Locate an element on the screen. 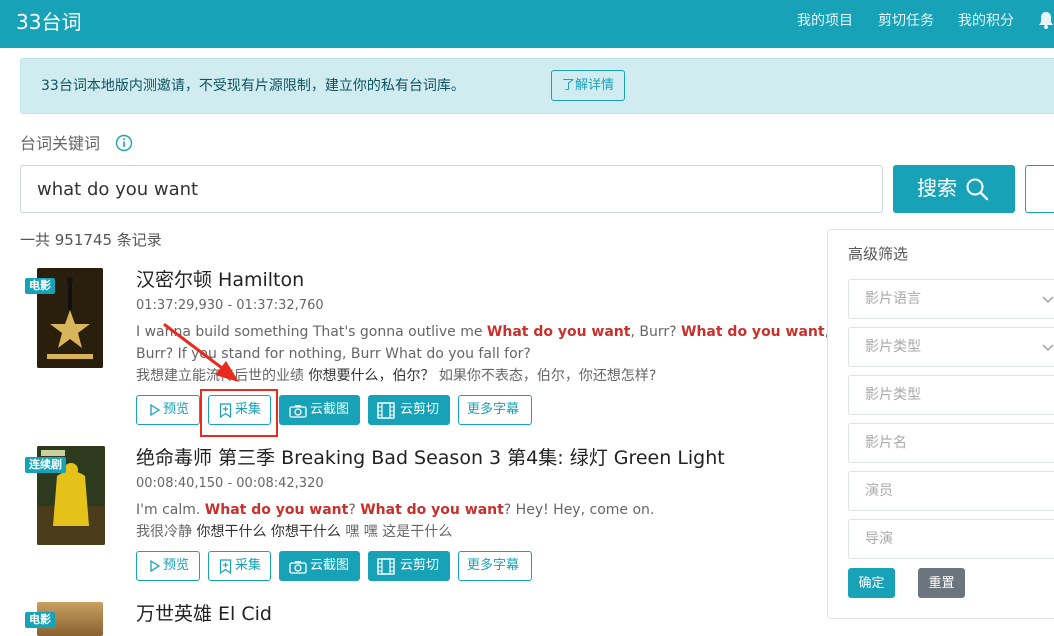  advanced-filter-panel: 高级筛选 影片语言 影片类型 影片类型 影片名 演员 导演 确定 重置 is located at coordinates (940, 424).